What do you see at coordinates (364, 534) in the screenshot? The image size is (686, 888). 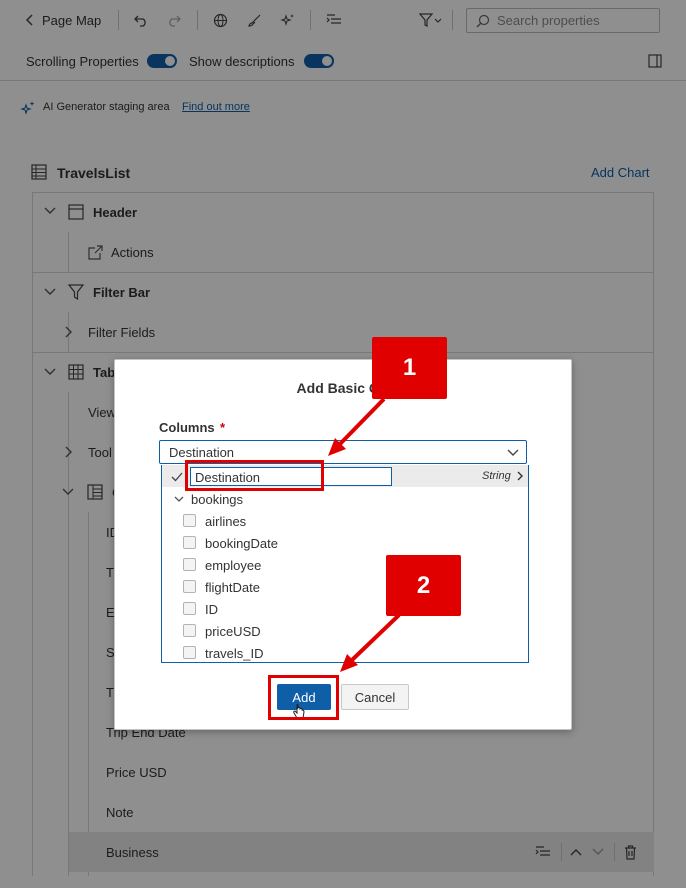 I see `annotation-arrows` at bounding box center [364, 534].